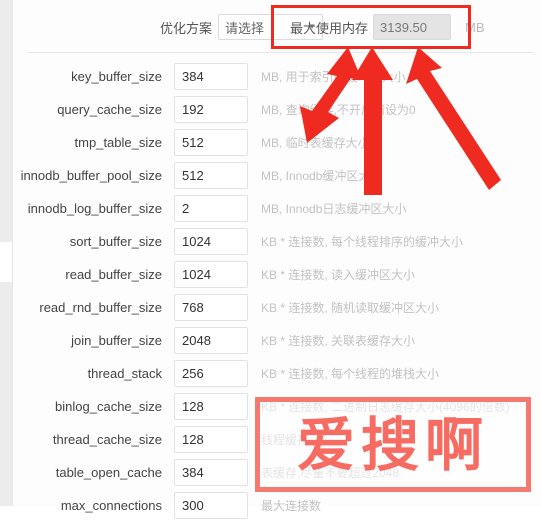  Describe the element at coordinates (108, 472) in the screenshot. I see `setting-label: table_open_cache` at that location.